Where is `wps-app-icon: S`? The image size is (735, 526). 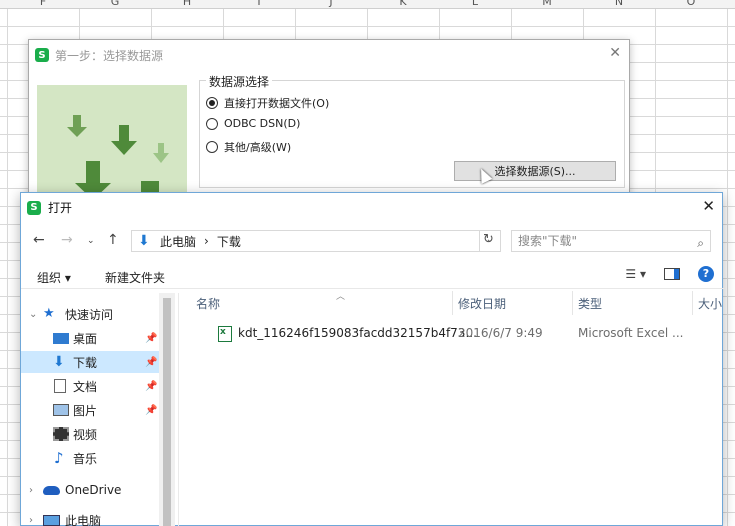 wps-app-icon: S is located at coordinates (34, 207).